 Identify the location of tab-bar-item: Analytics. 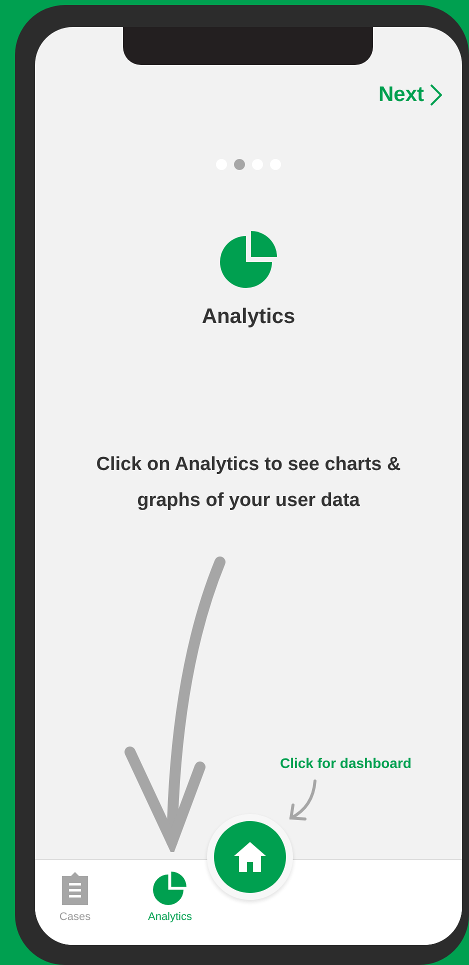
(170, 902).